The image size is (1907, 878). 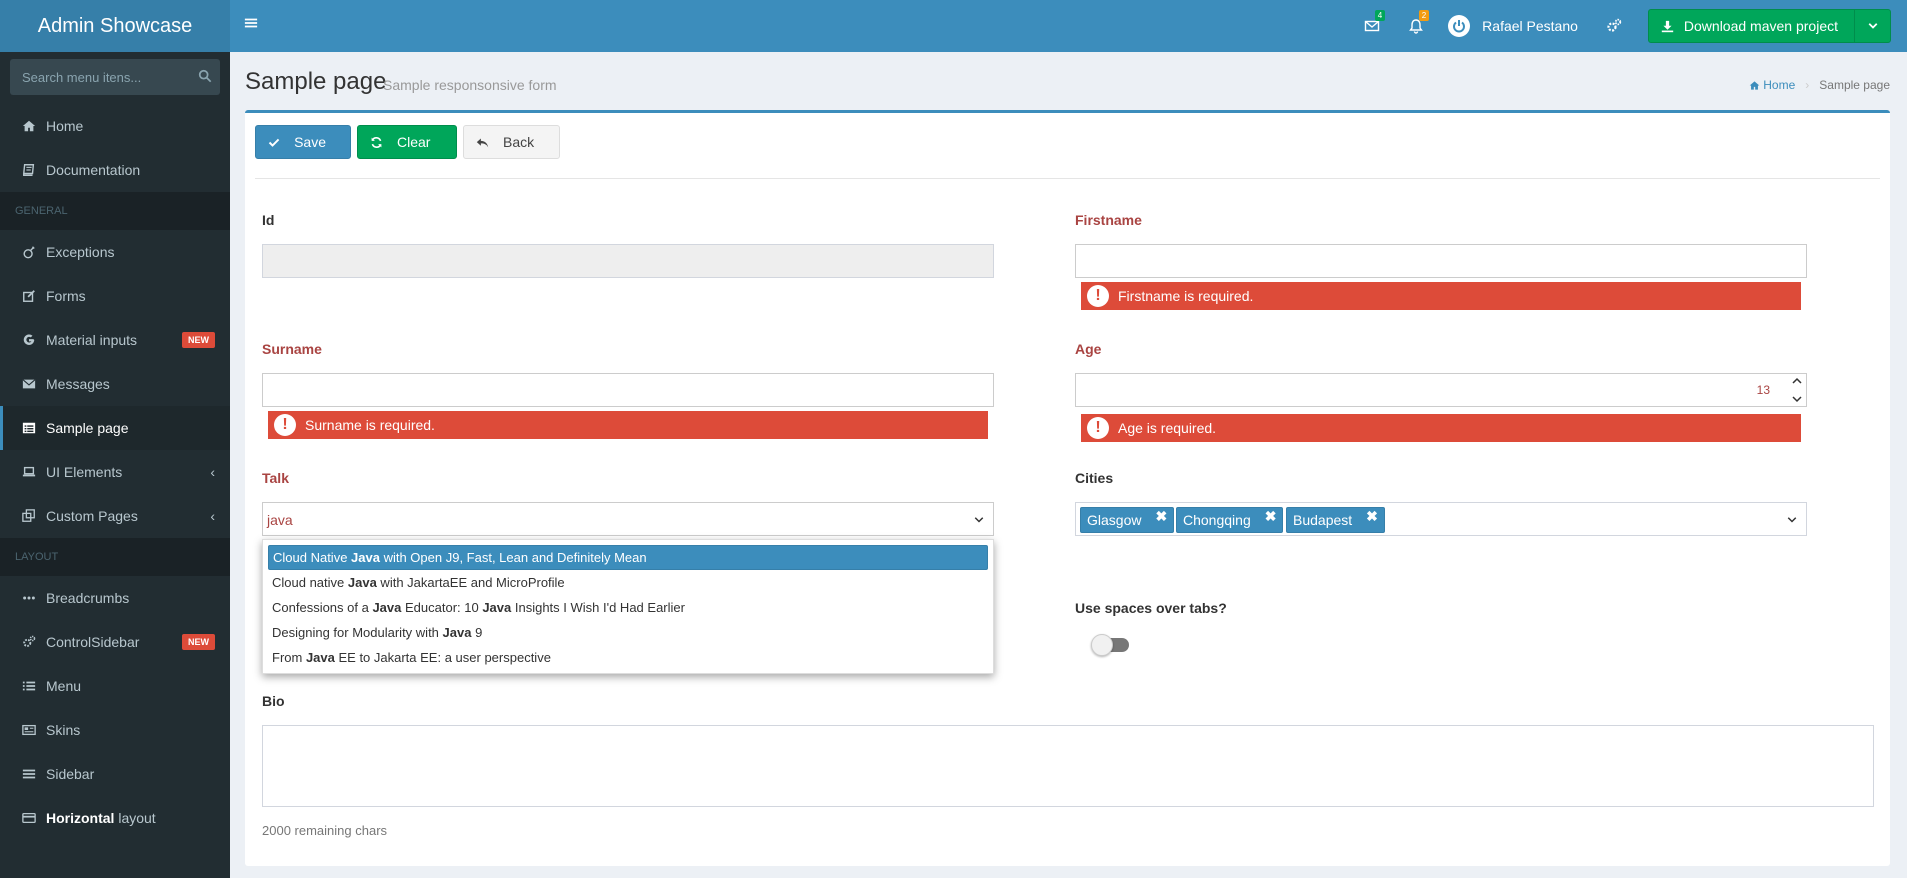 What do you see at coordinates (1108, 220) in the screenshot?
I see `firstname-label: Firstname` at bounding box center [1108, 220].